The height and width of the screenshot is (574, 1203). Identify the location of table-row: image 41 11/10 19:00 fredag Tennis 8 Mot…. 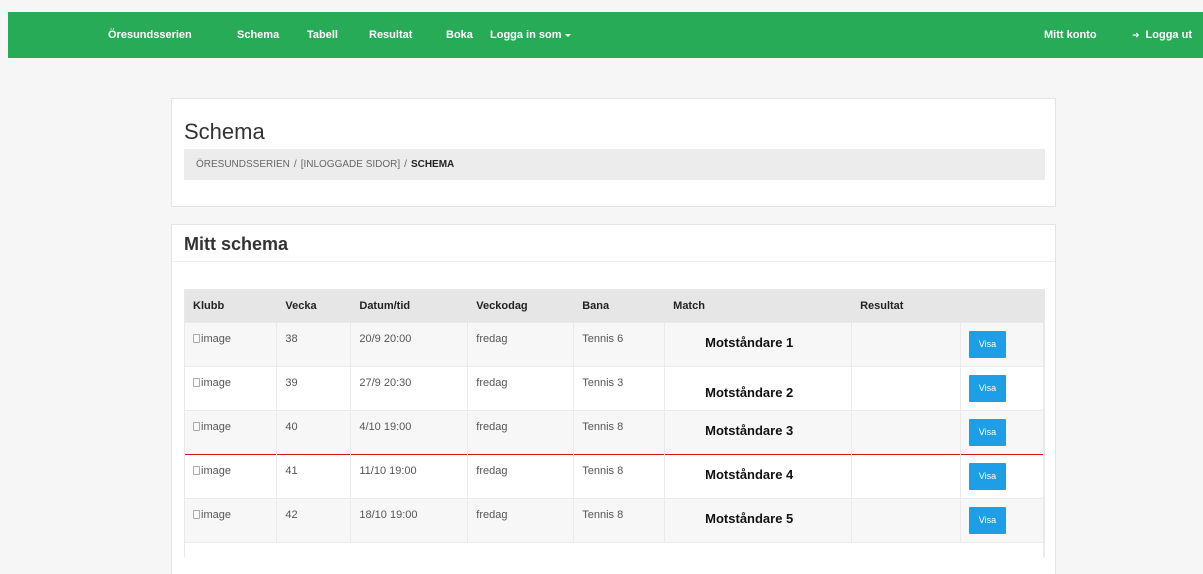
(615, 475).